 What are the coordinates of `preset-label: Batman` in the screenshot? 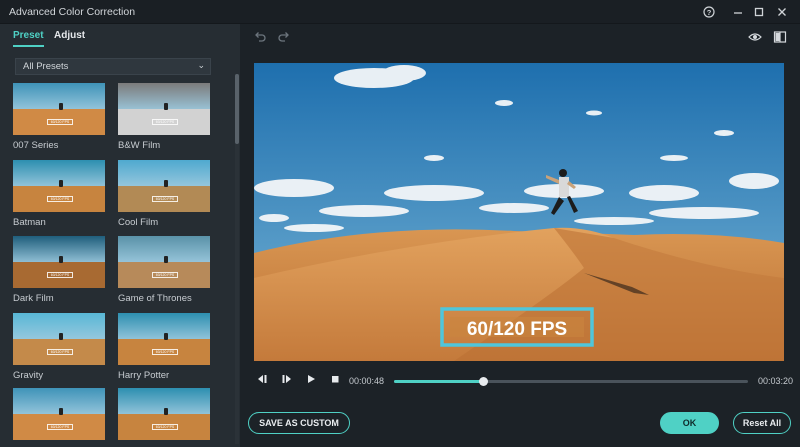 It's located at (29, 222).